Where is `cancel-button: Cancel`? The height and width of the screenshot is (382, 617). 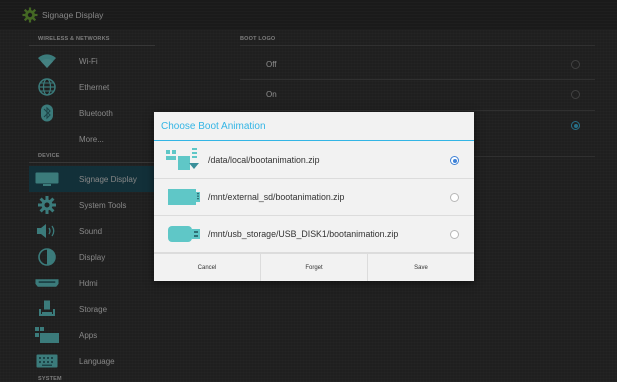 cancel-button: Cancel is located at coordinates (207, 267).